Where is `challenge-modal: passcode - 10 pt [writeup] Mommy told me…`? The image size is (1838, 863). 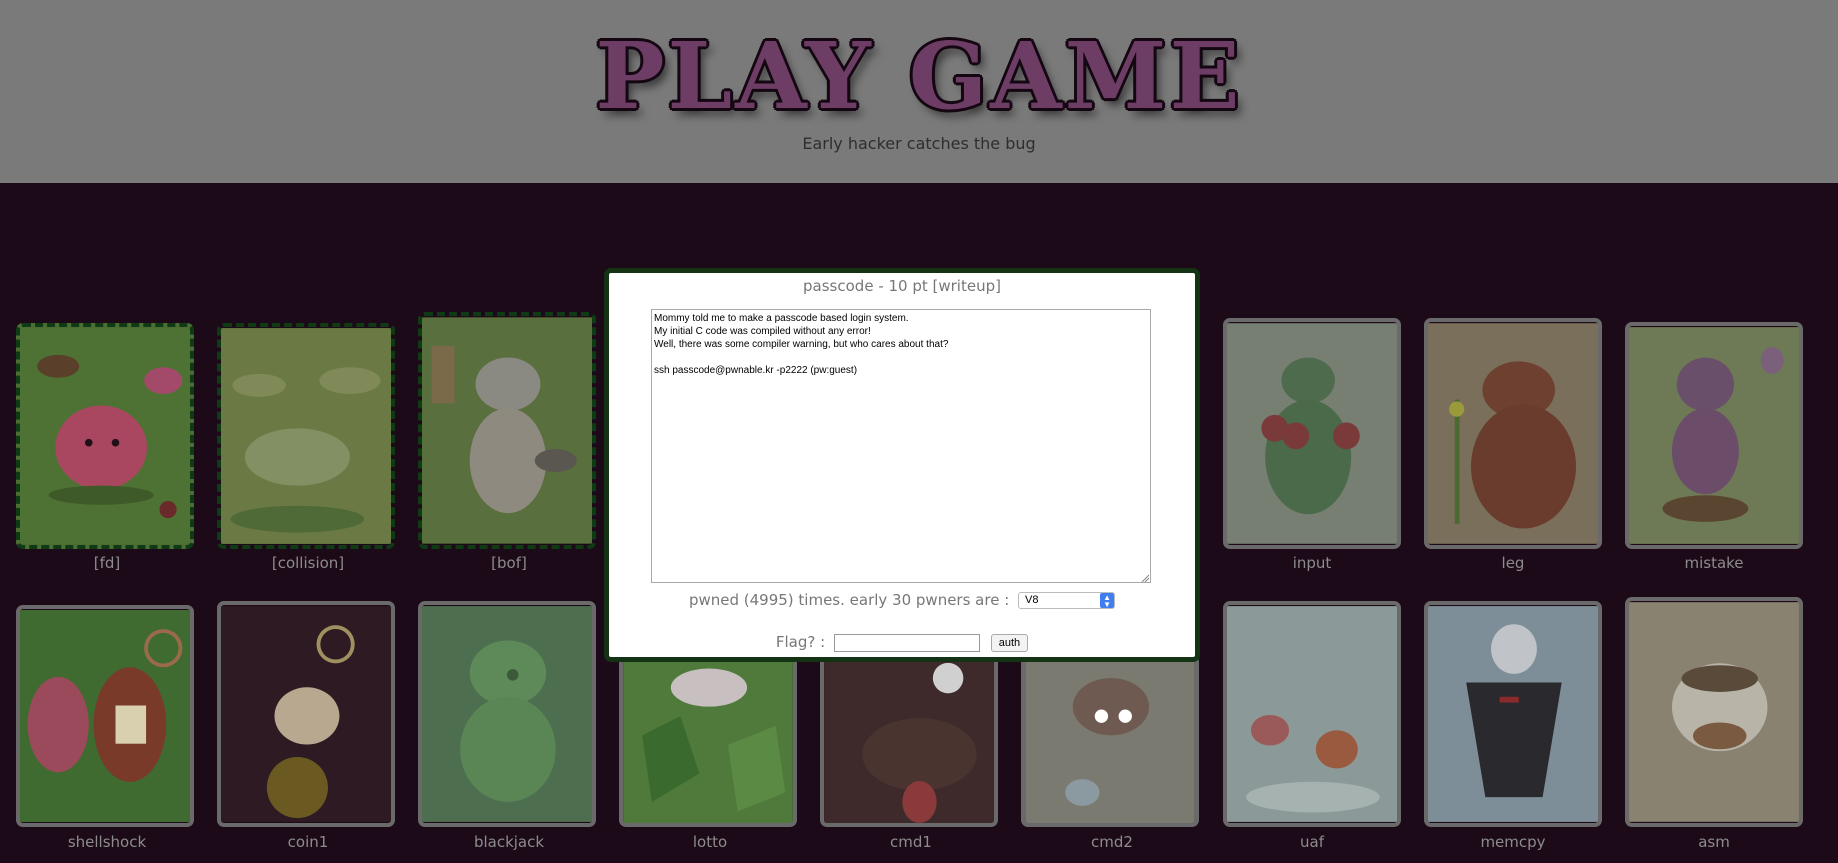 challenge-modal: passcode - 10 pt [writeup] Mommy told me… is located at coordinates (902, 465).